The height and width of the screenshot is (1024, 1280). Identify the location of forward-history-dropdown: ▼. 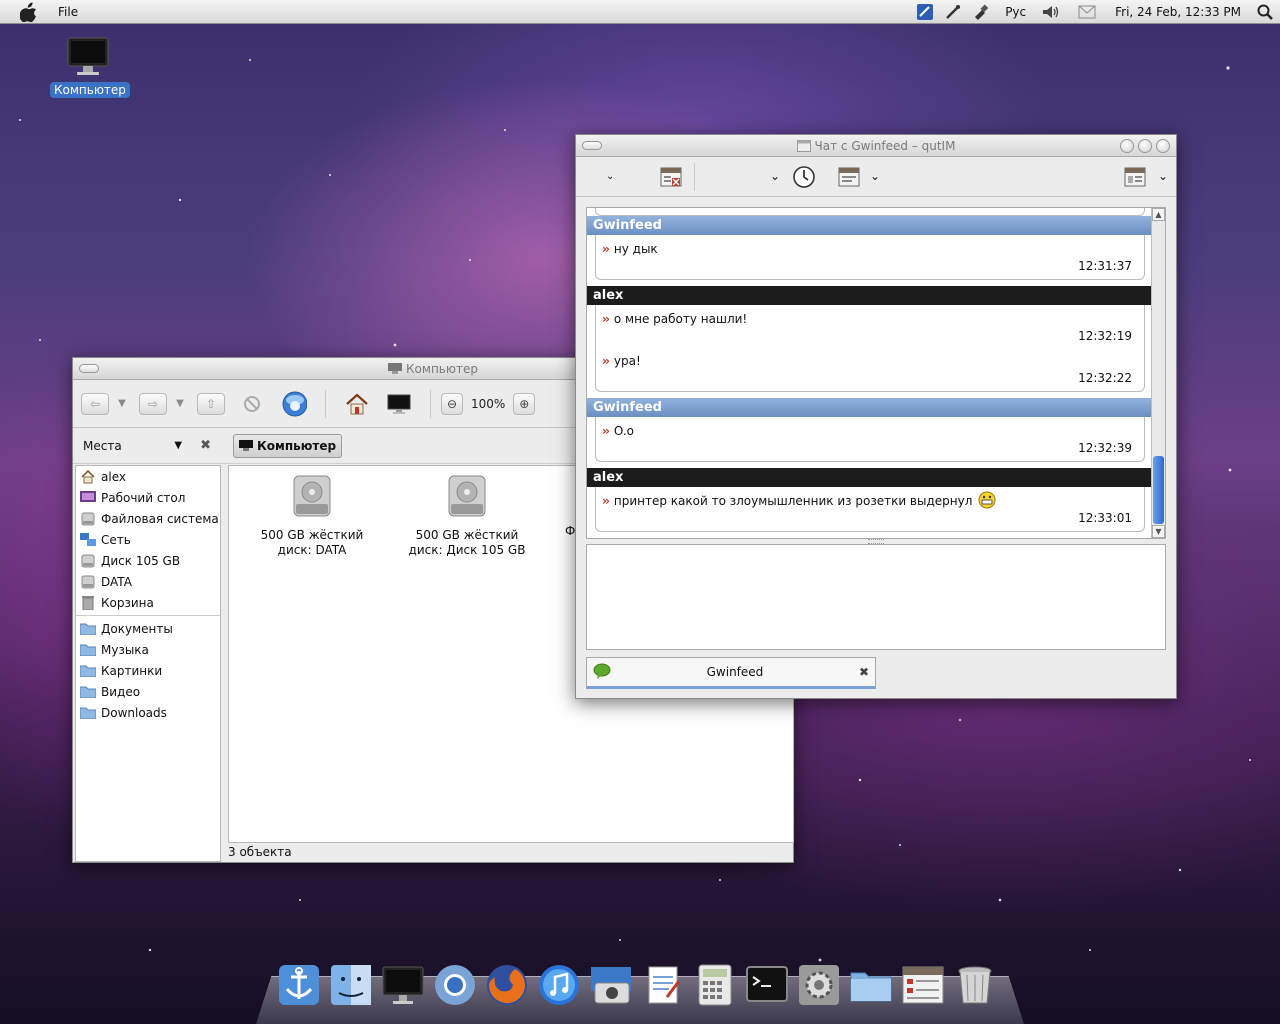
(180, 403).